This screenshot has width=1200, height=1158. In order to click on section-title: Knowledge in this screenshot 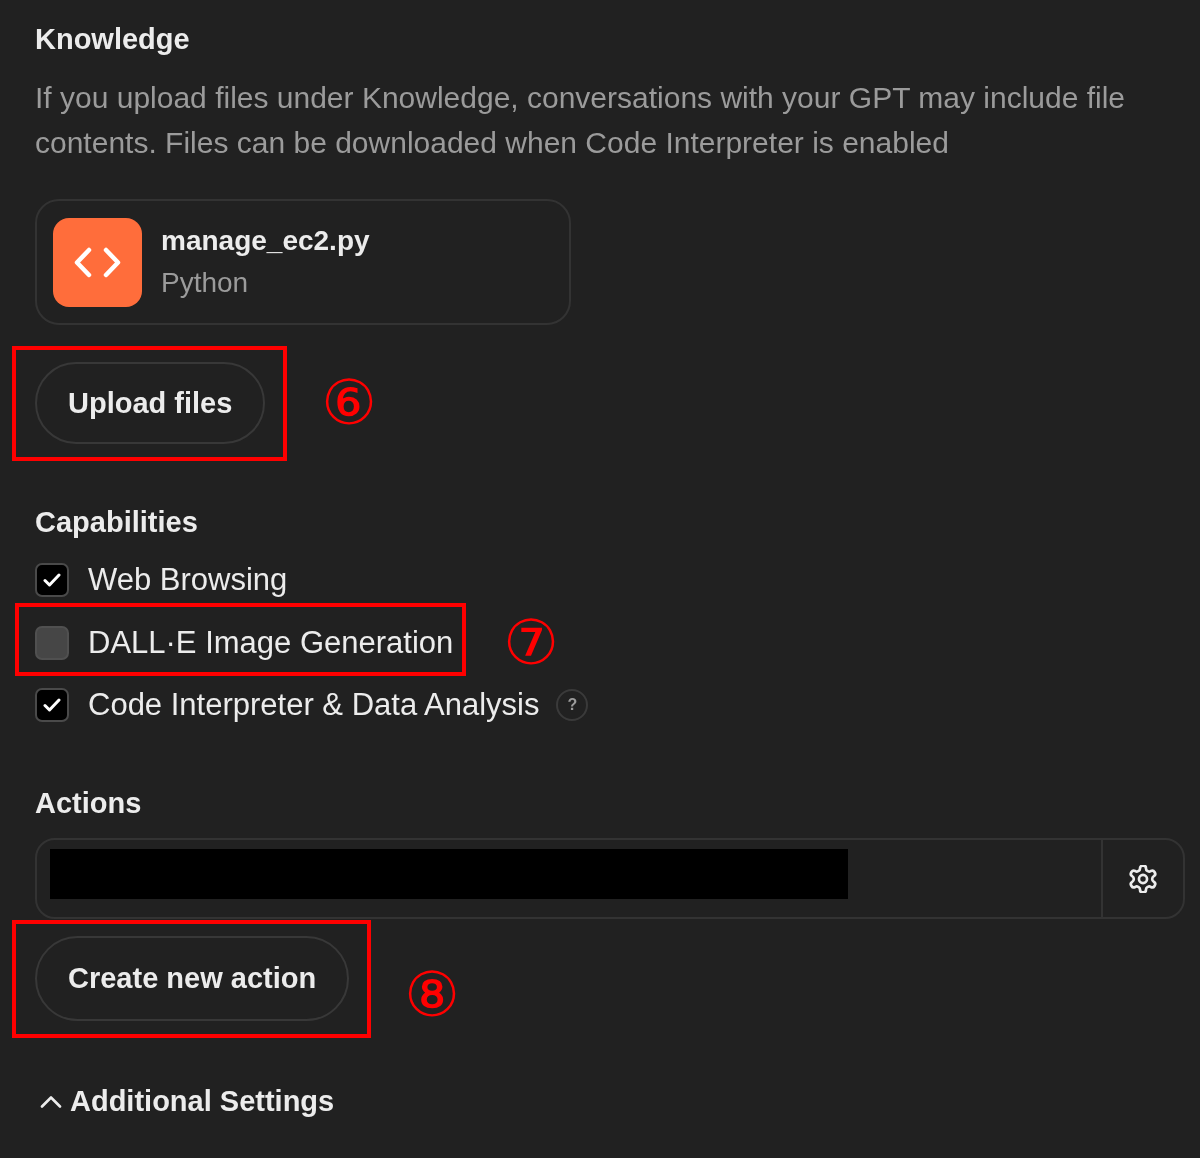, I will do `click(113, 39)`.